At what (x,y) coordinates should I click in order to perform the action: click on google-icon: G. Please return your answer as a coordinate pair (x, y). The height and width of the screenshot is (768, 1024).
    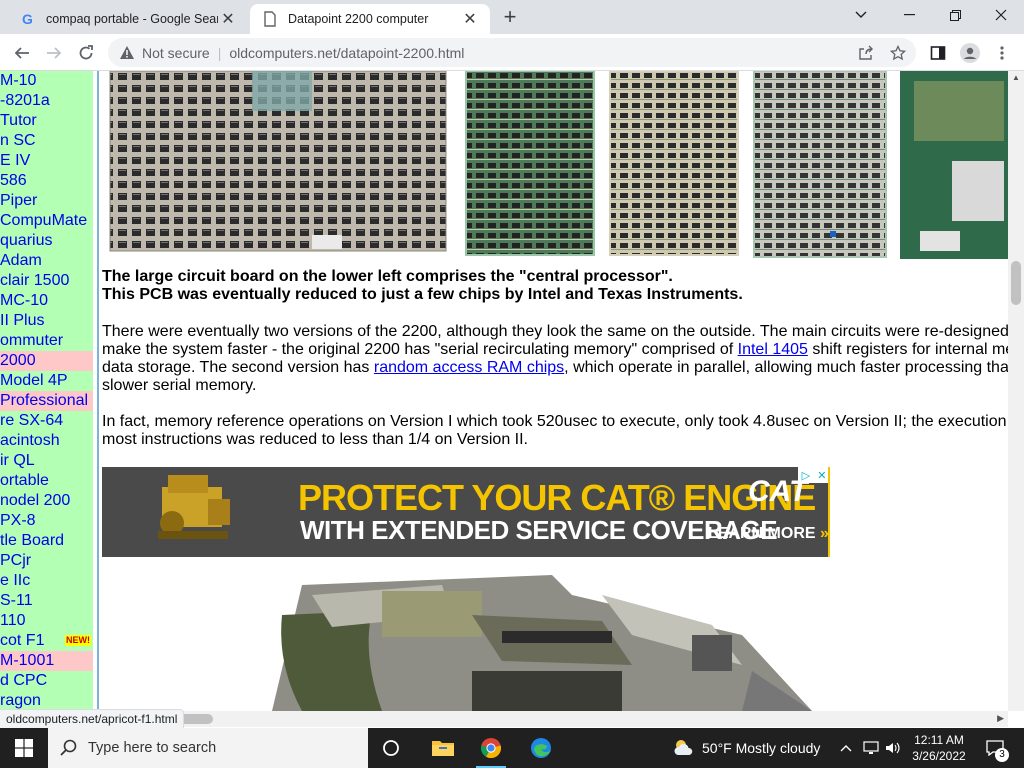
    Looking at the image, I should click on (28, 19).